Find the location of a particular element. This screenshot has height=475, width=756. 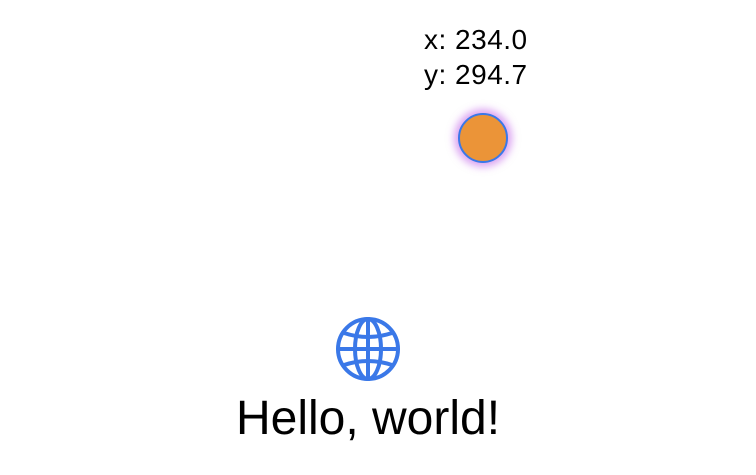

draggable-dot is located at coordinates (483, 138).